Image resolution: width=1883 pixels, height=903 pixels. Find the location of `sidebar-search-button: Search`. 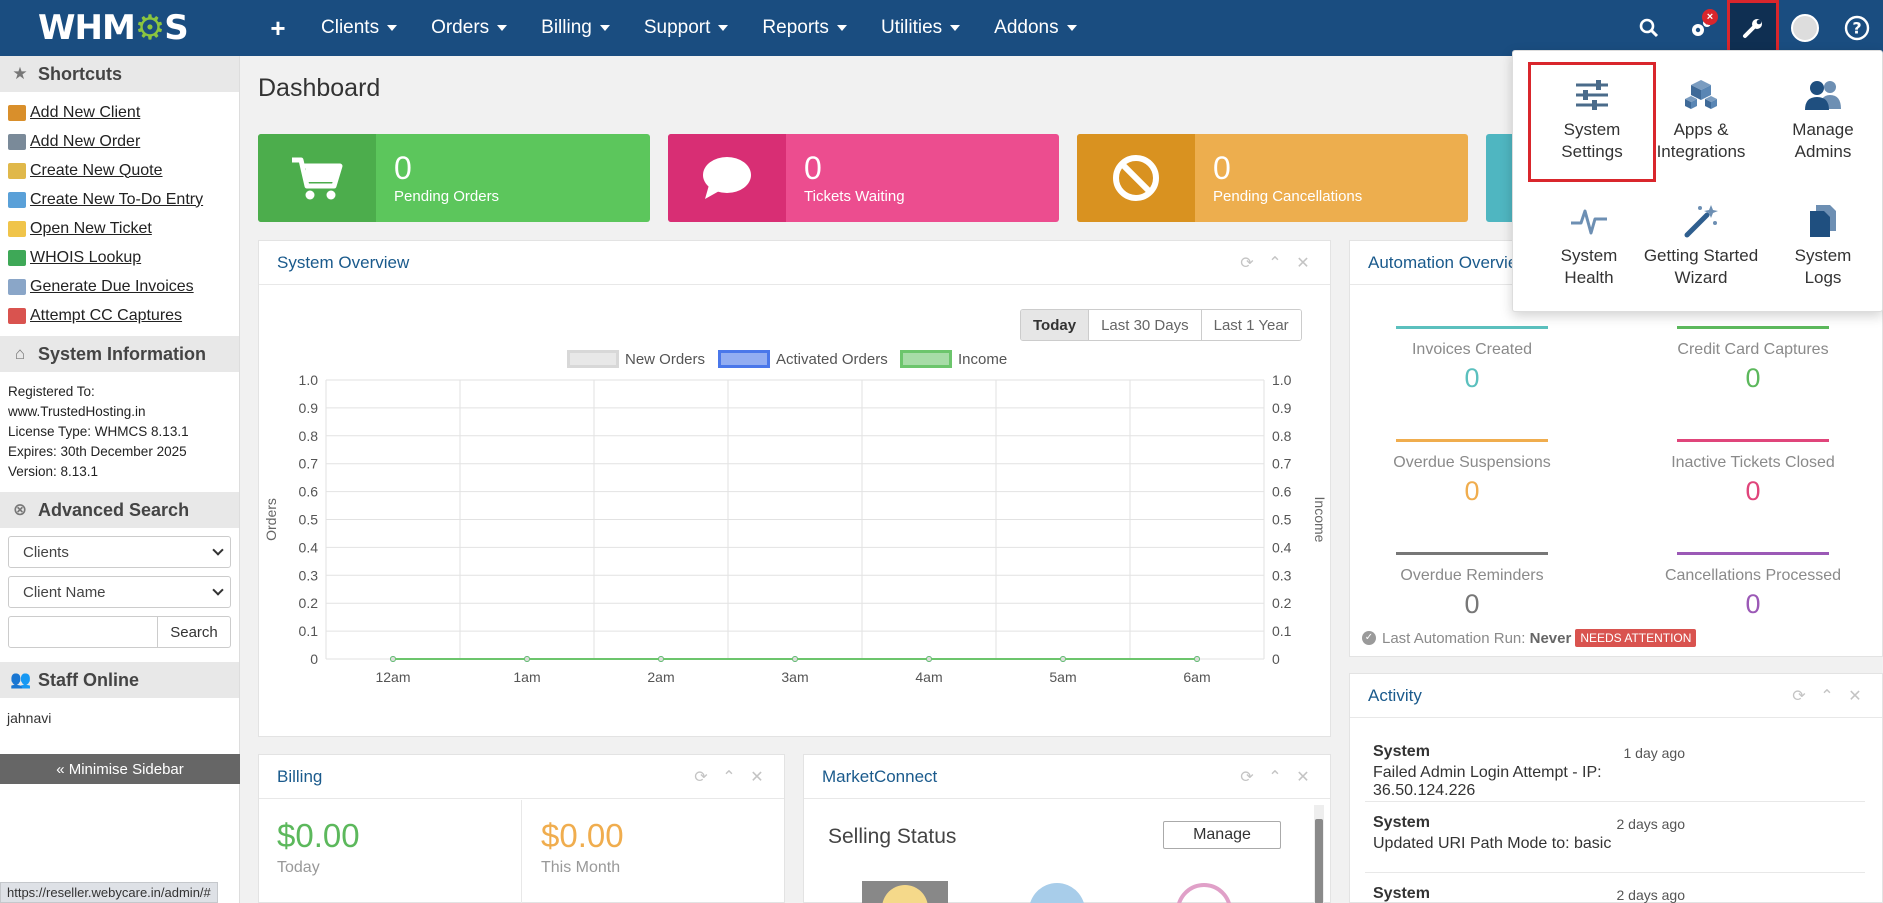

sidebar-search-button: Search is located at coordinates (194, 632).